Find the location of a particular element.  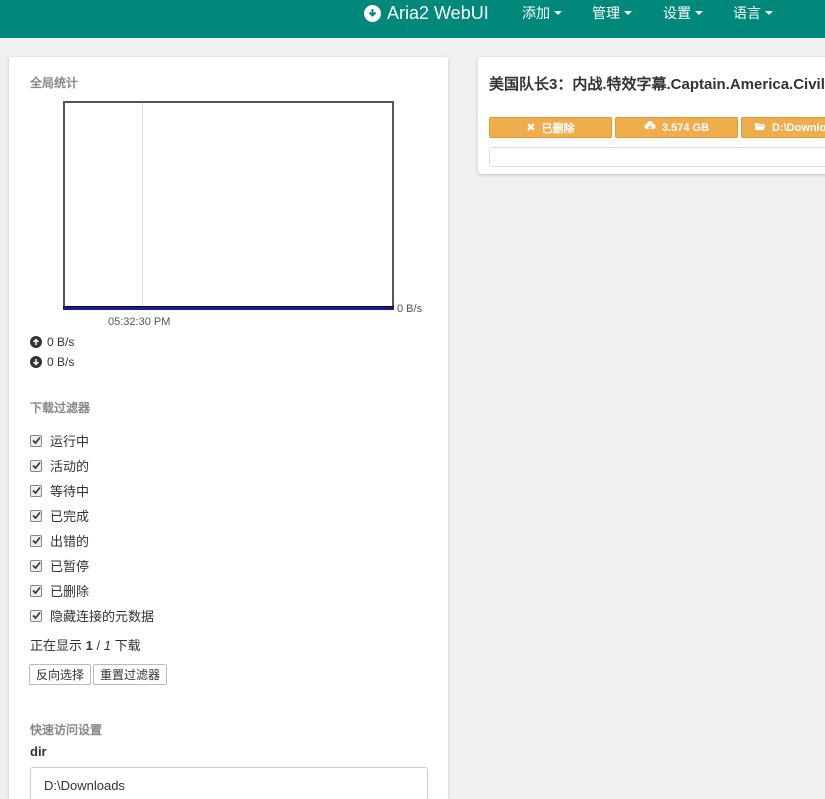

download-circle-icon is located at coordinates (372, 13).